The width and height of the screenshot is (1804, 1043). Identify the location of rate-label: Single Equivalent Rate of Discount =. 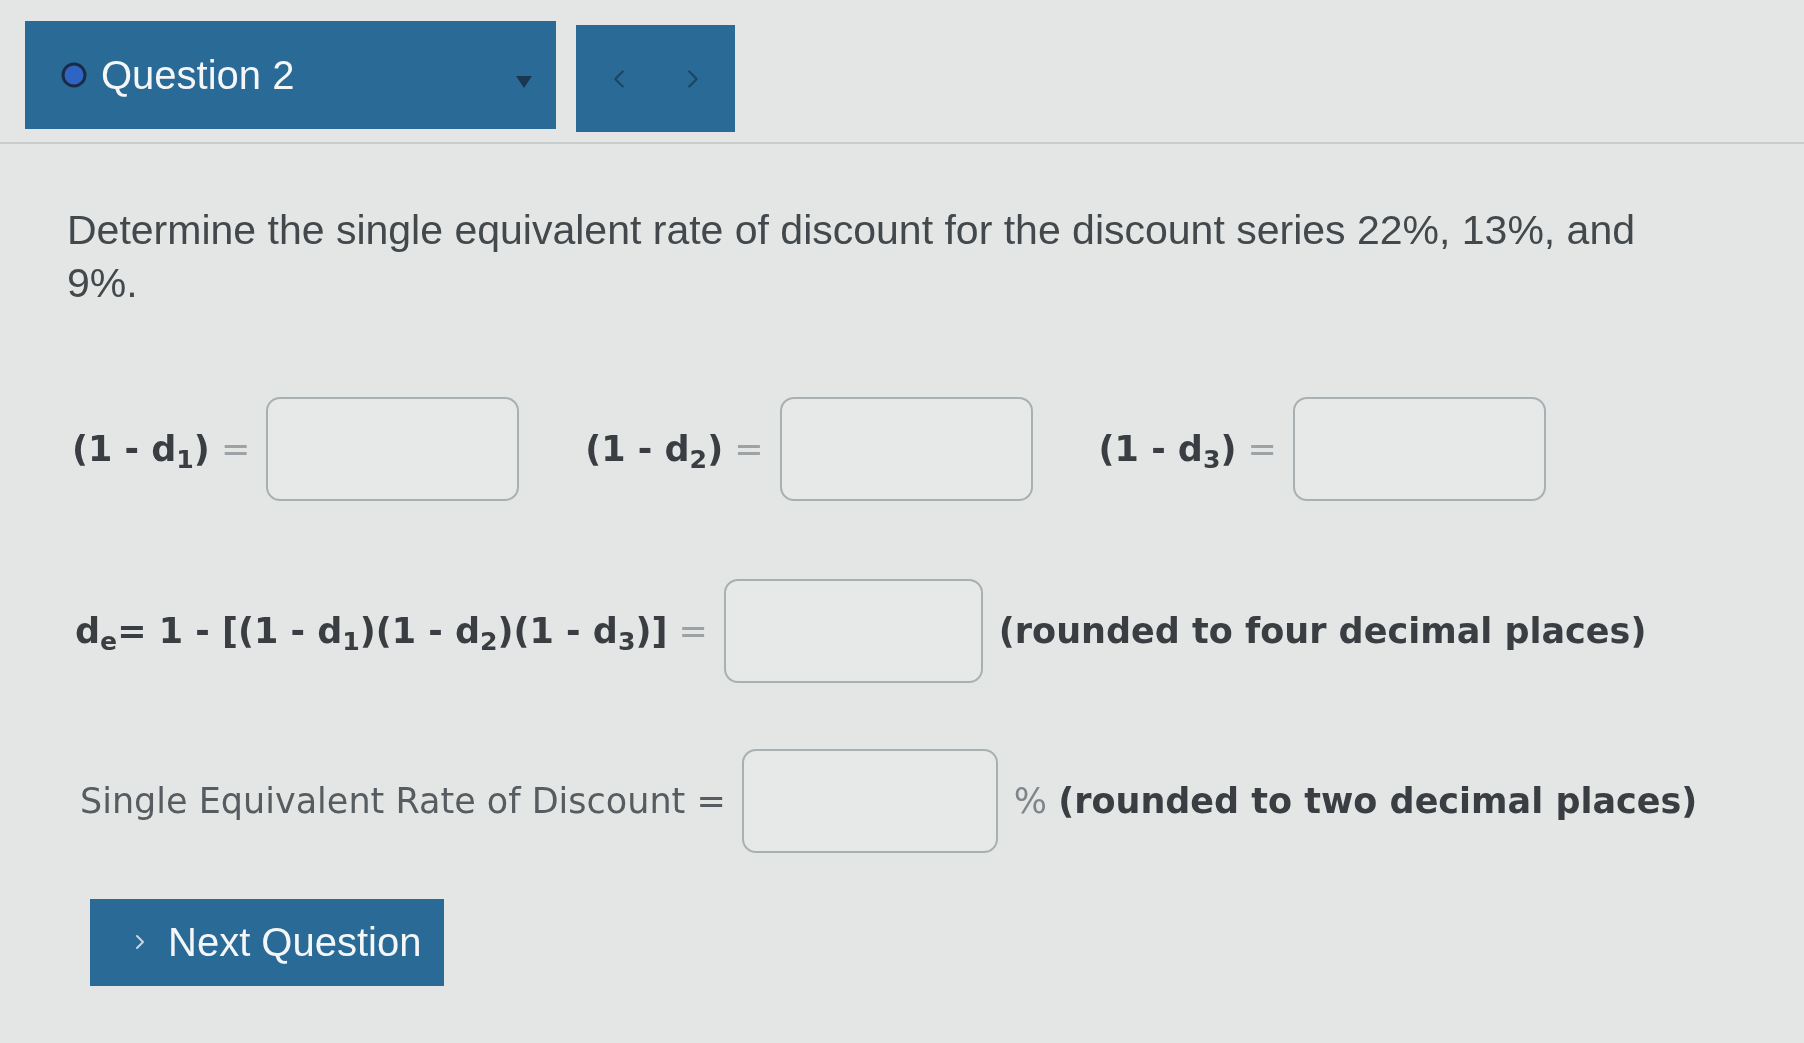
(403, 800).